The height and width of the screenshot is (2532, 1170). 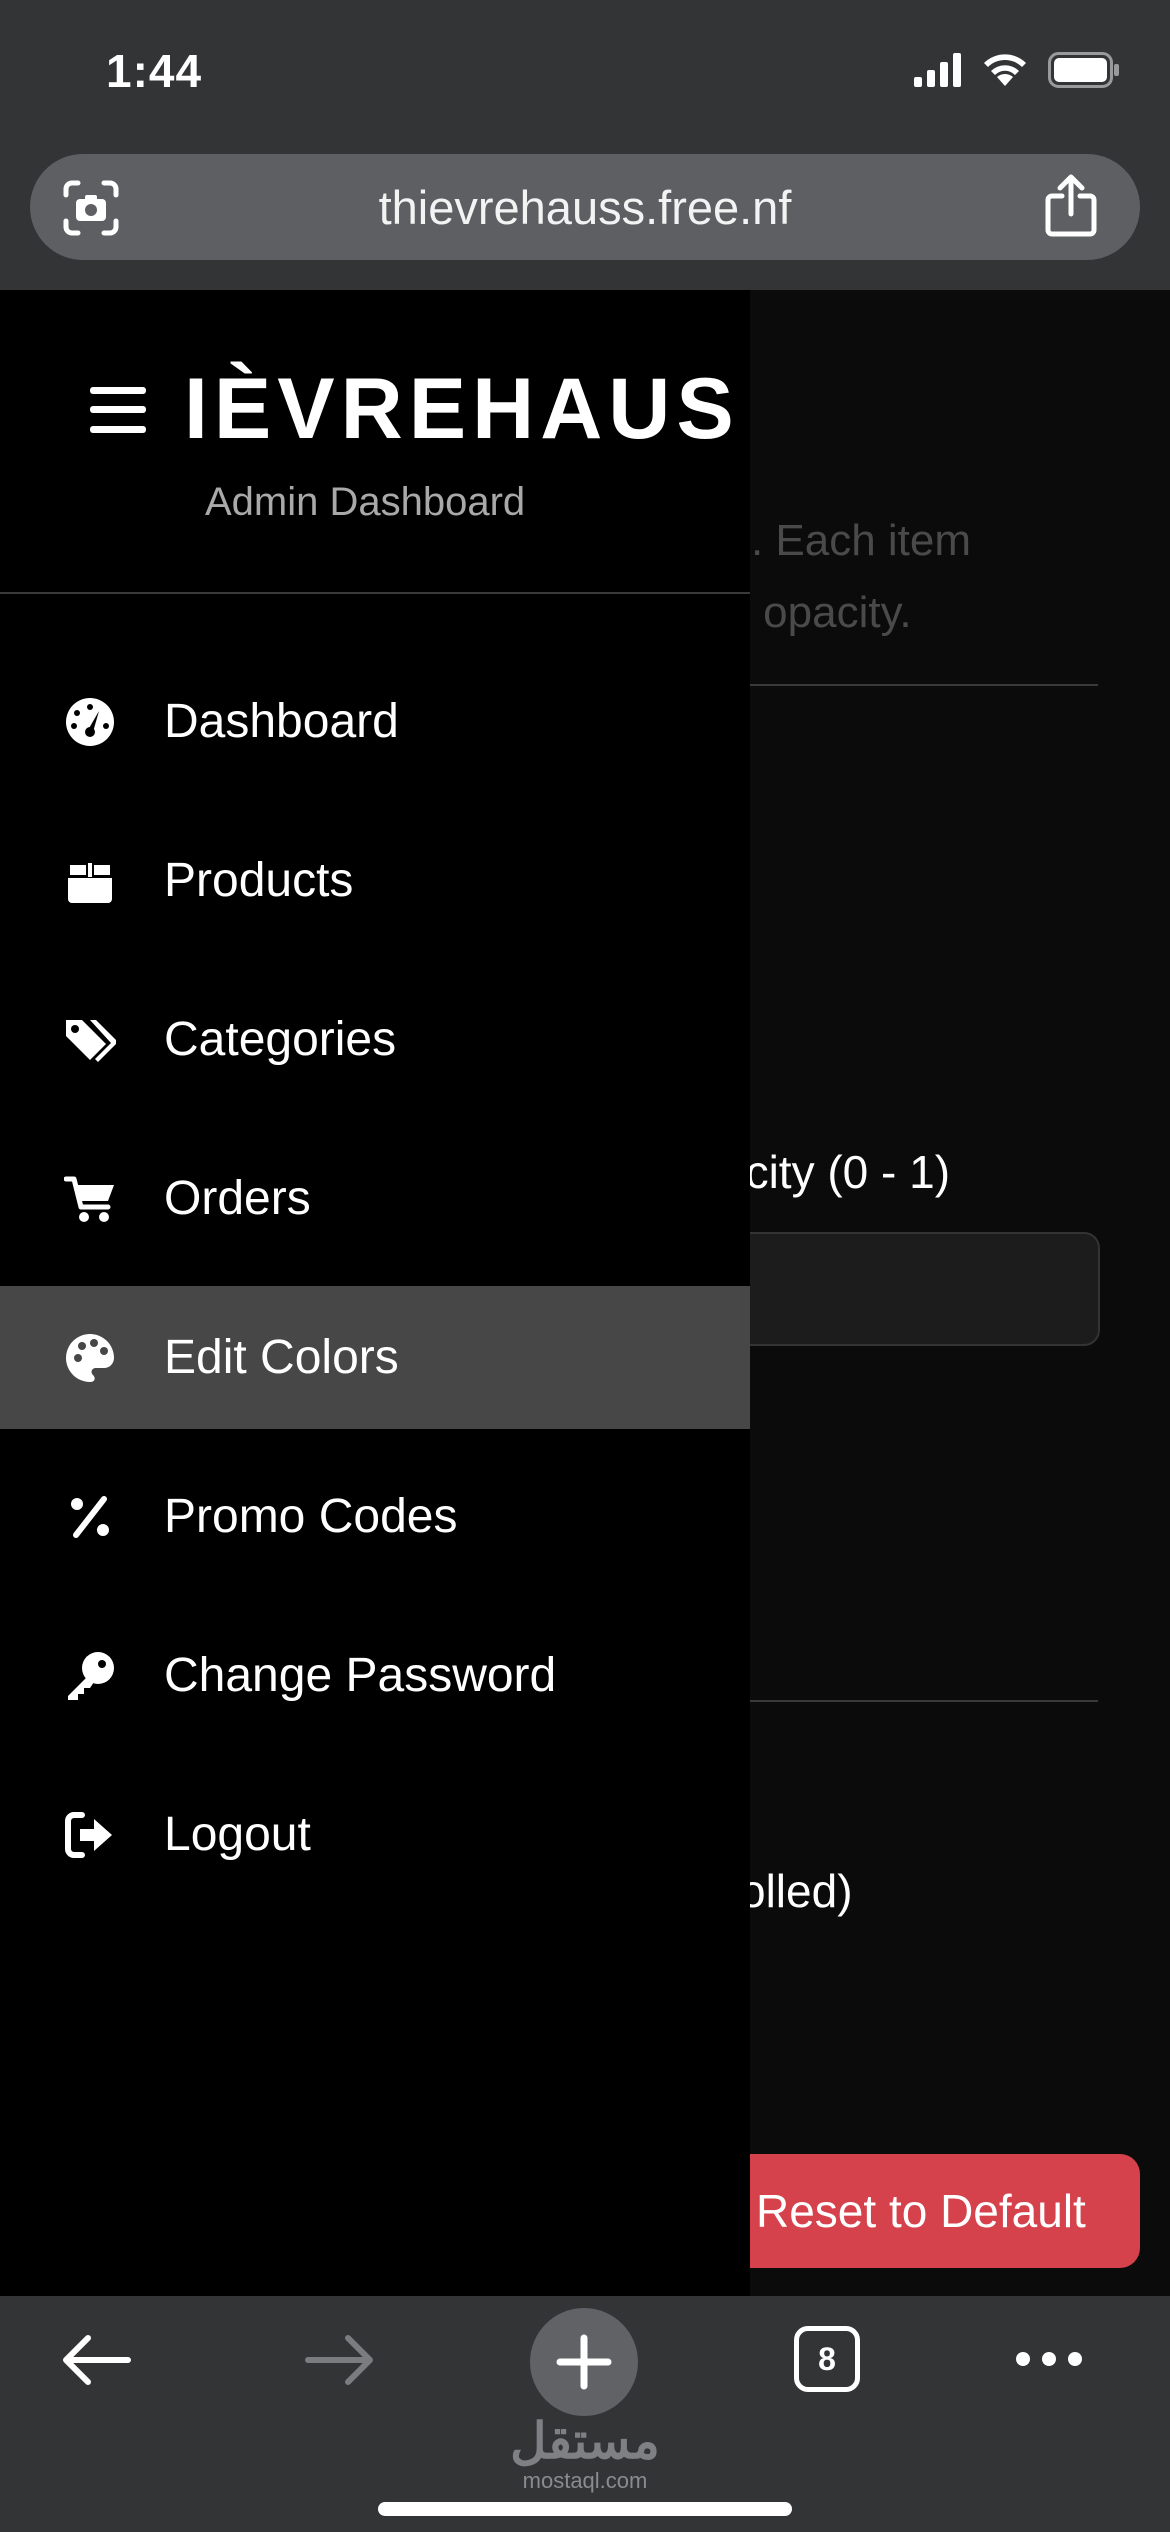 What do you see at coordinates (365, 502) in the screenshot?
I see `brand-subtitle: Admin Dashboard` at bounding box center [365, 502].